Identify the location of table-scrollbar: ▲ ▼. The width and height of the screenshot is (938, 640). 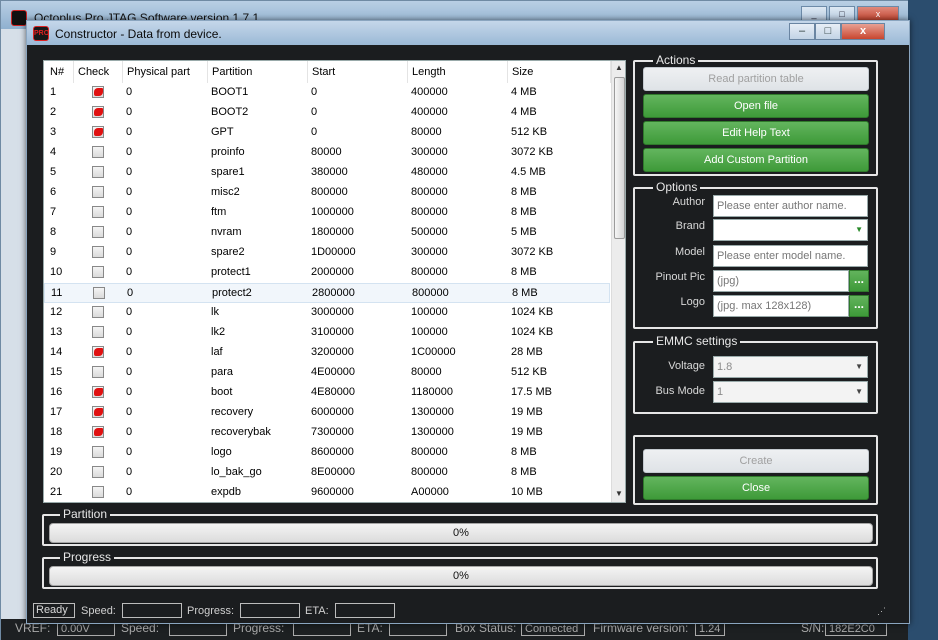
(618, 281).